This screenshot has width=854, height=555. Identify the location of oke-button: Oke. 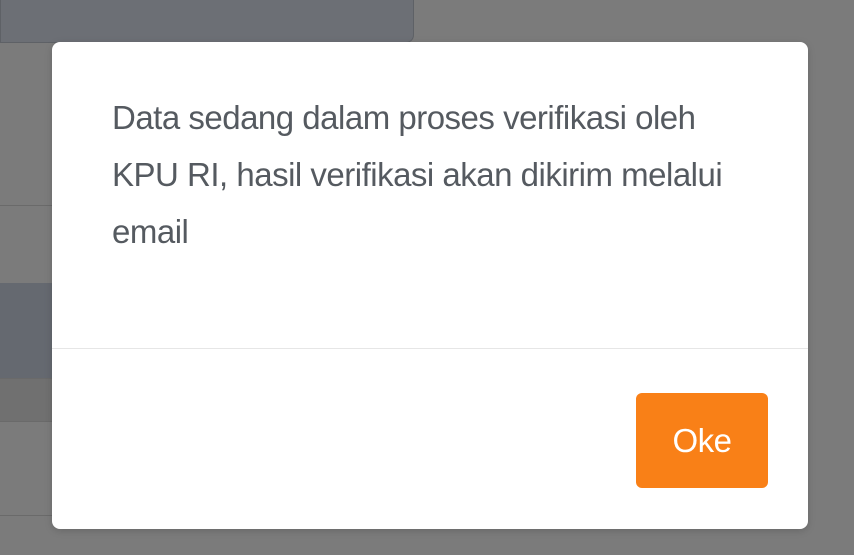
(702, 440).